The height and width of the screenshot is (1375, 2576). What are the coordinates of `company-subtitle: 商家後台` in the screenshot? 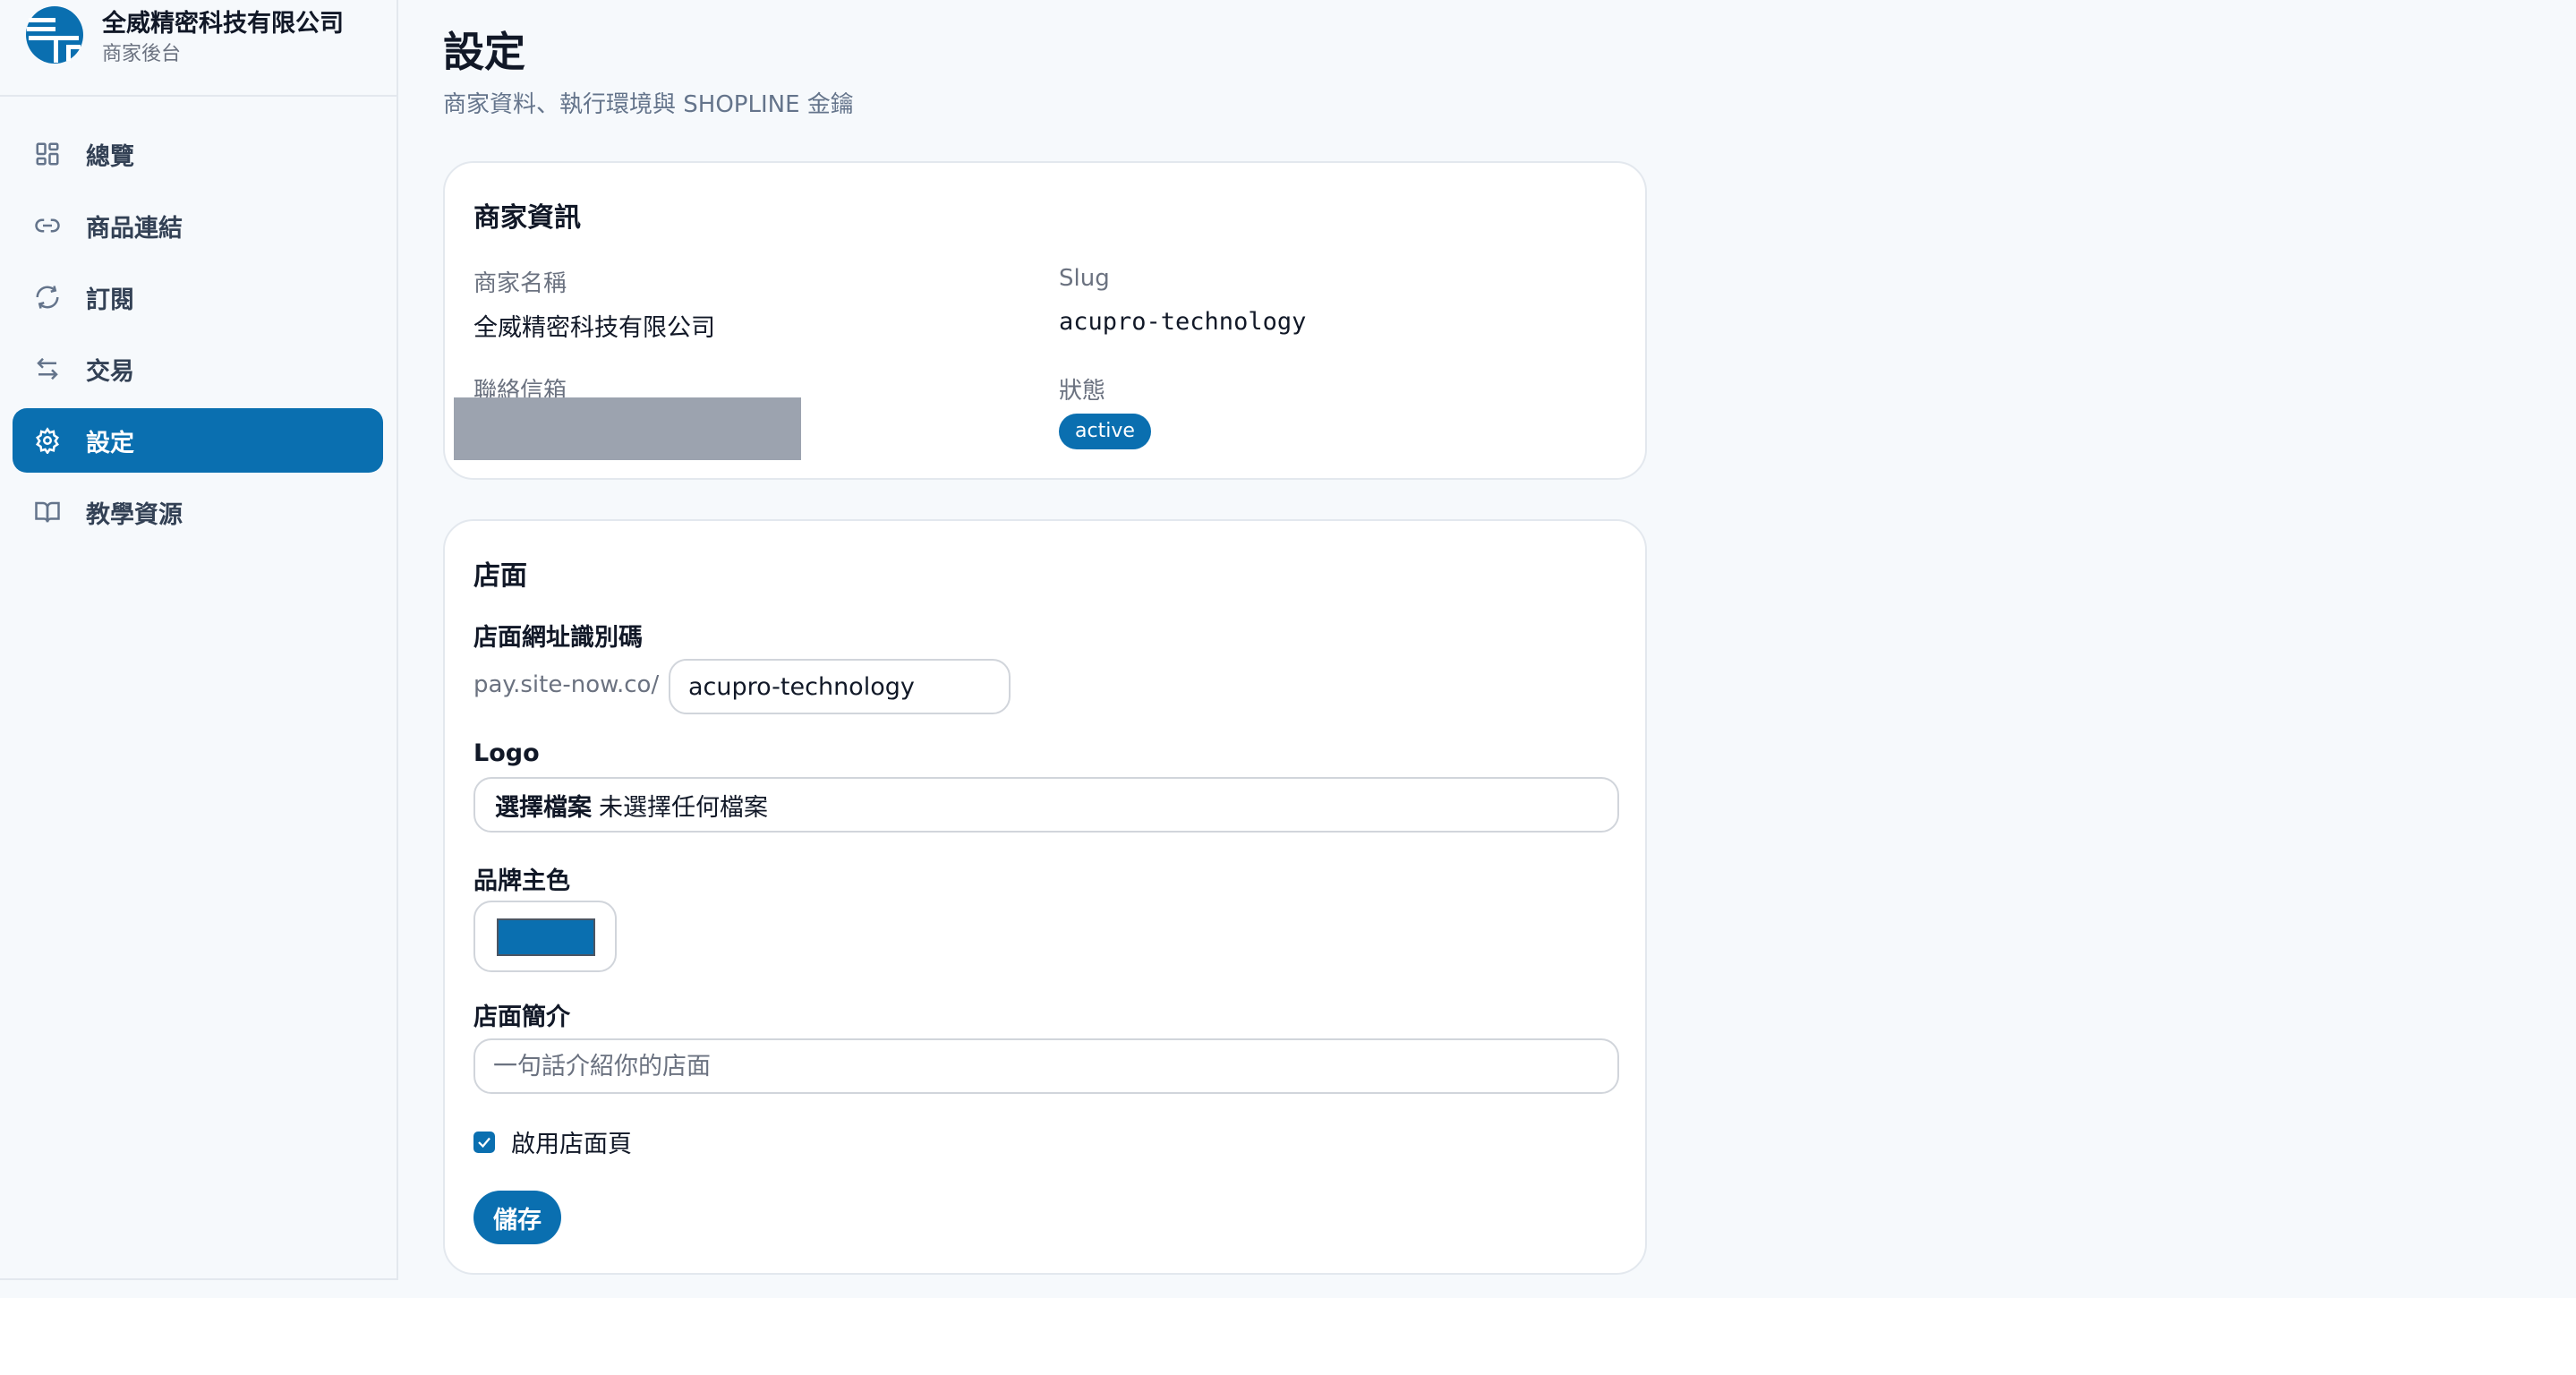 It's located at (142, 54).